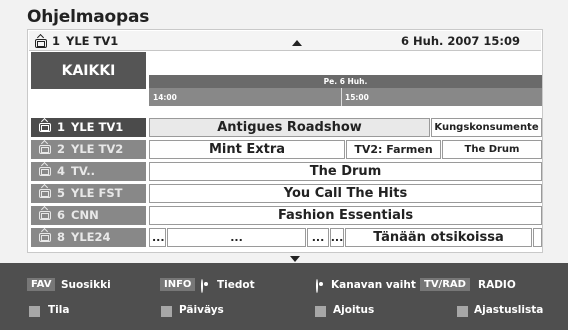  Describe the element at coordinates (317, 286) in the screenshot. I see `ok-icon` at that location.